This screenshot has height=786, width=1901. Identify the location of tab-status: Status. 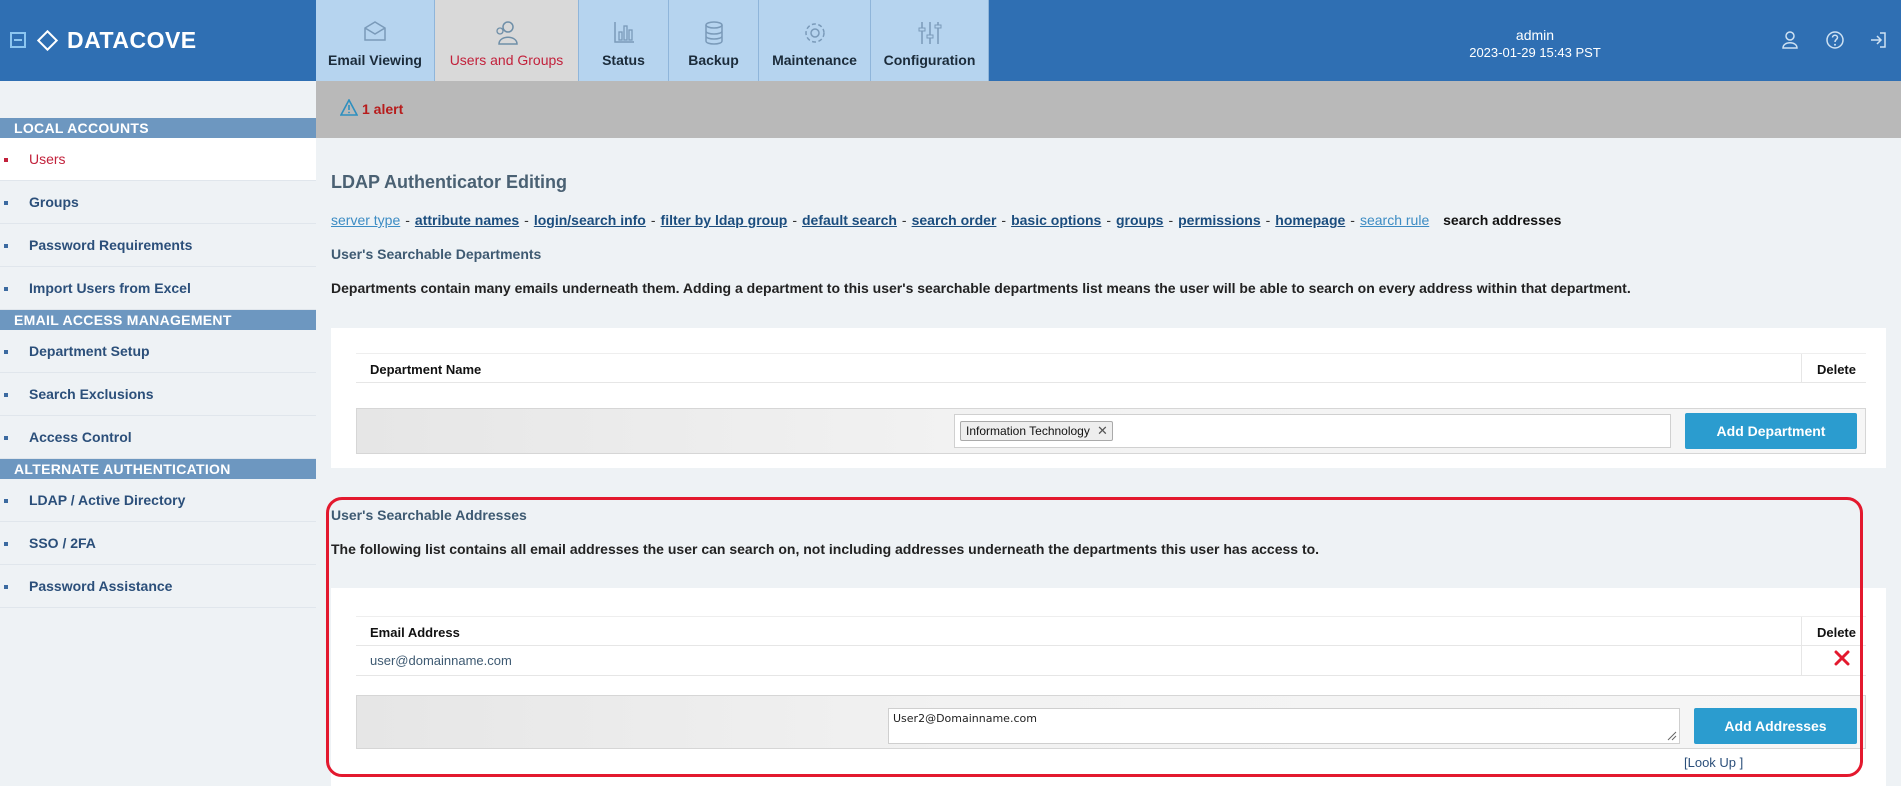
(624, 40).